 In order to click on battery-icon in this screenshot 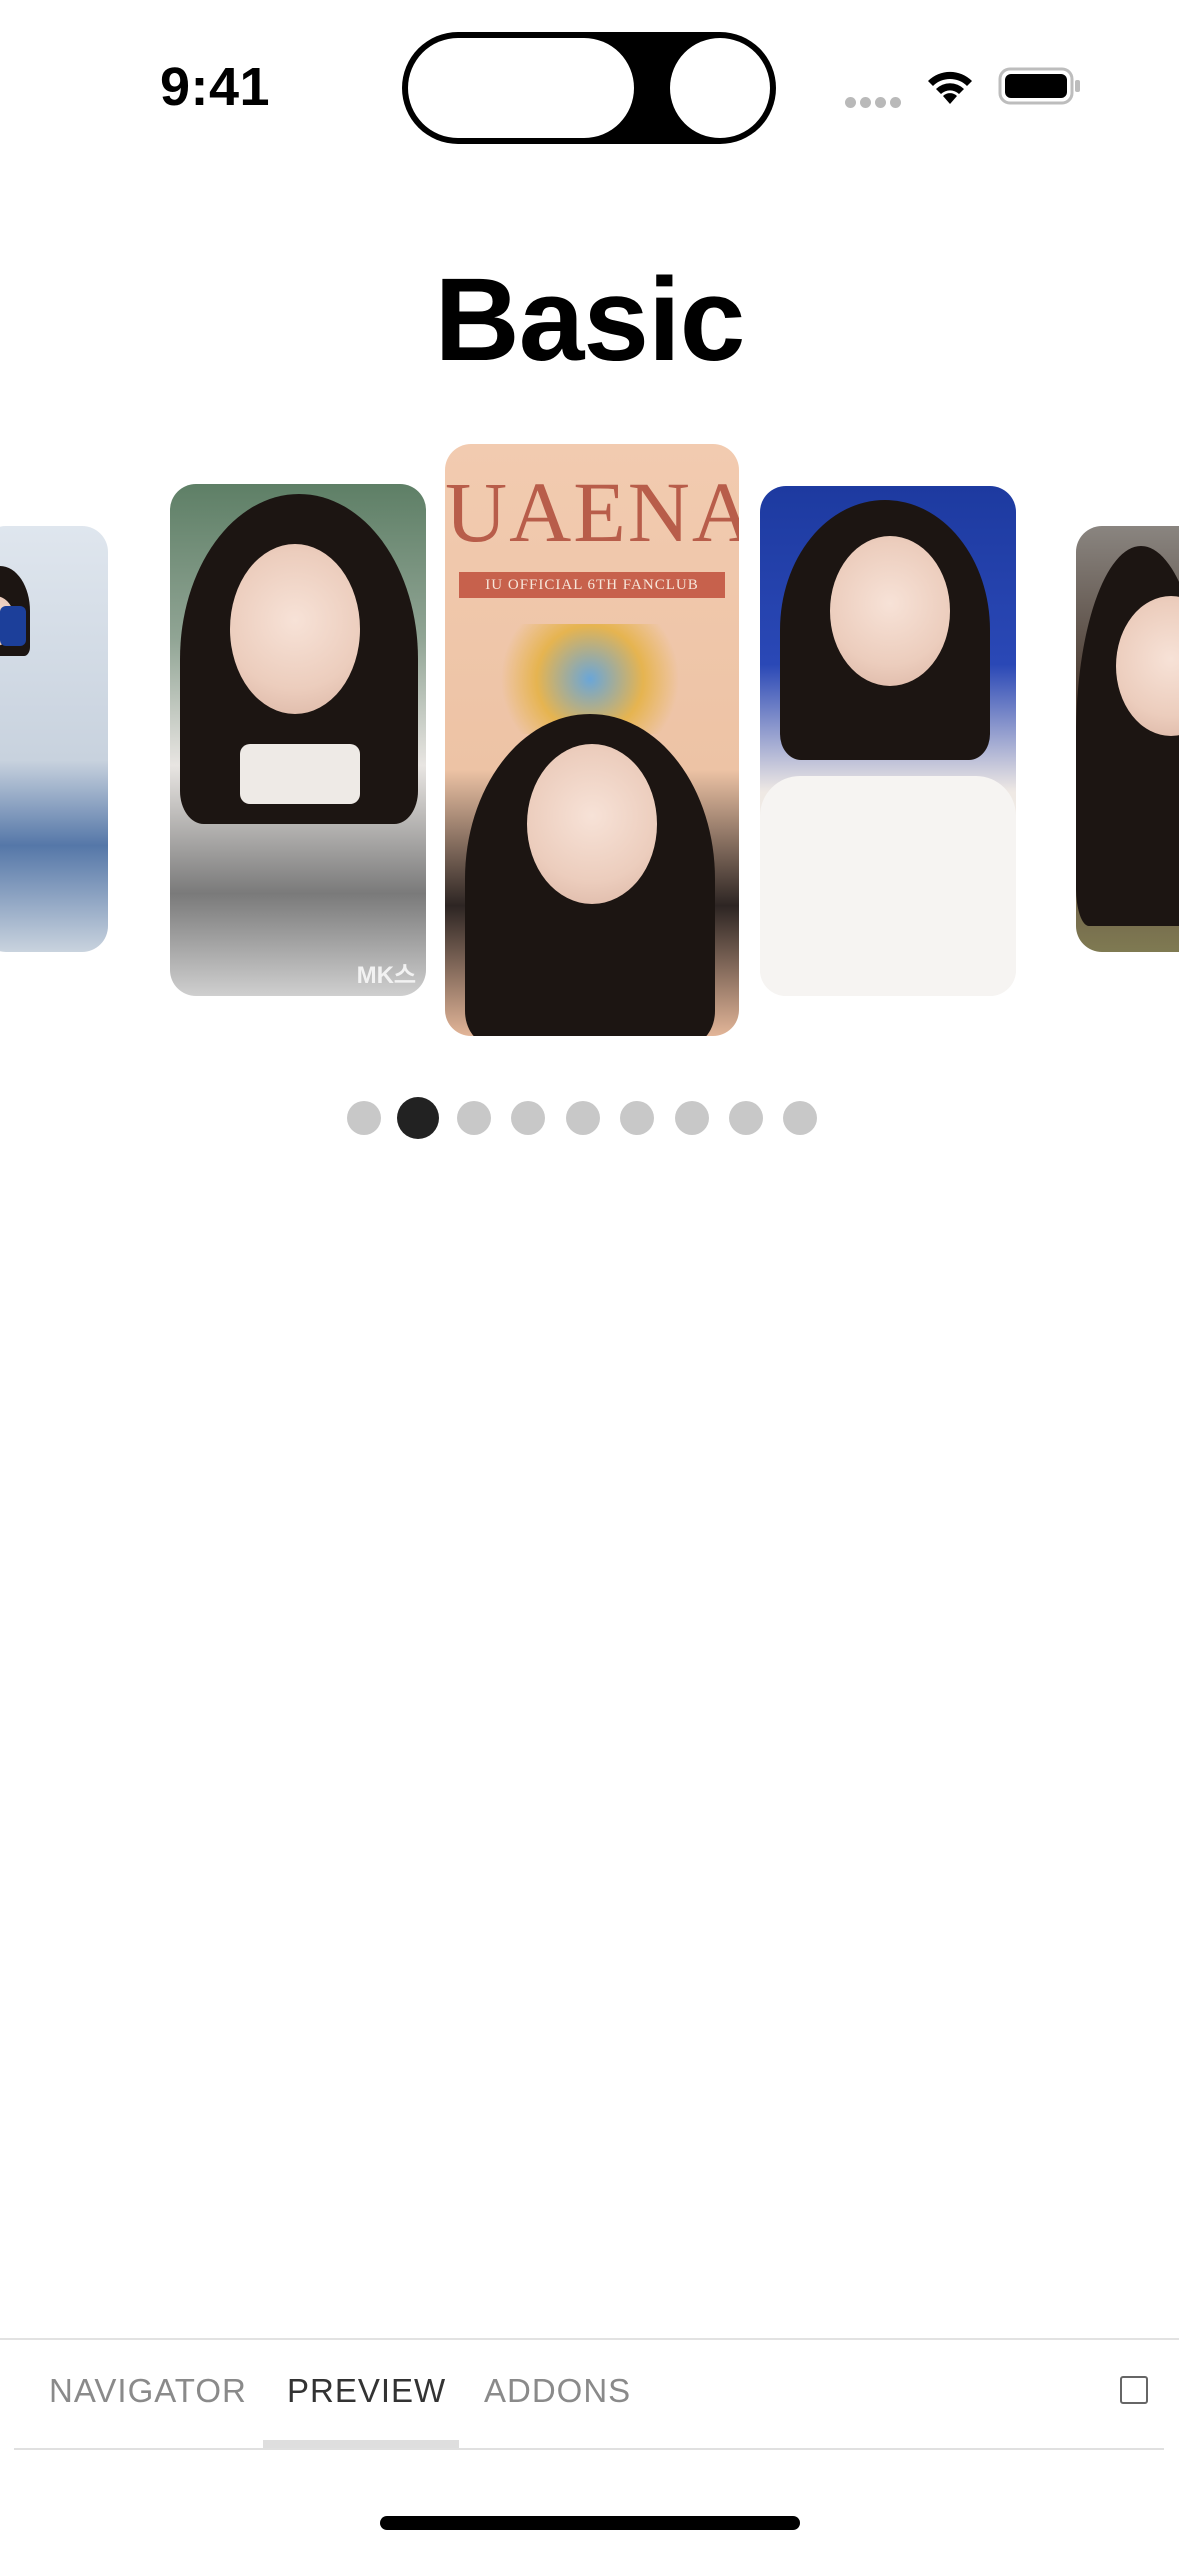, I will do `click(1040, 88)`.